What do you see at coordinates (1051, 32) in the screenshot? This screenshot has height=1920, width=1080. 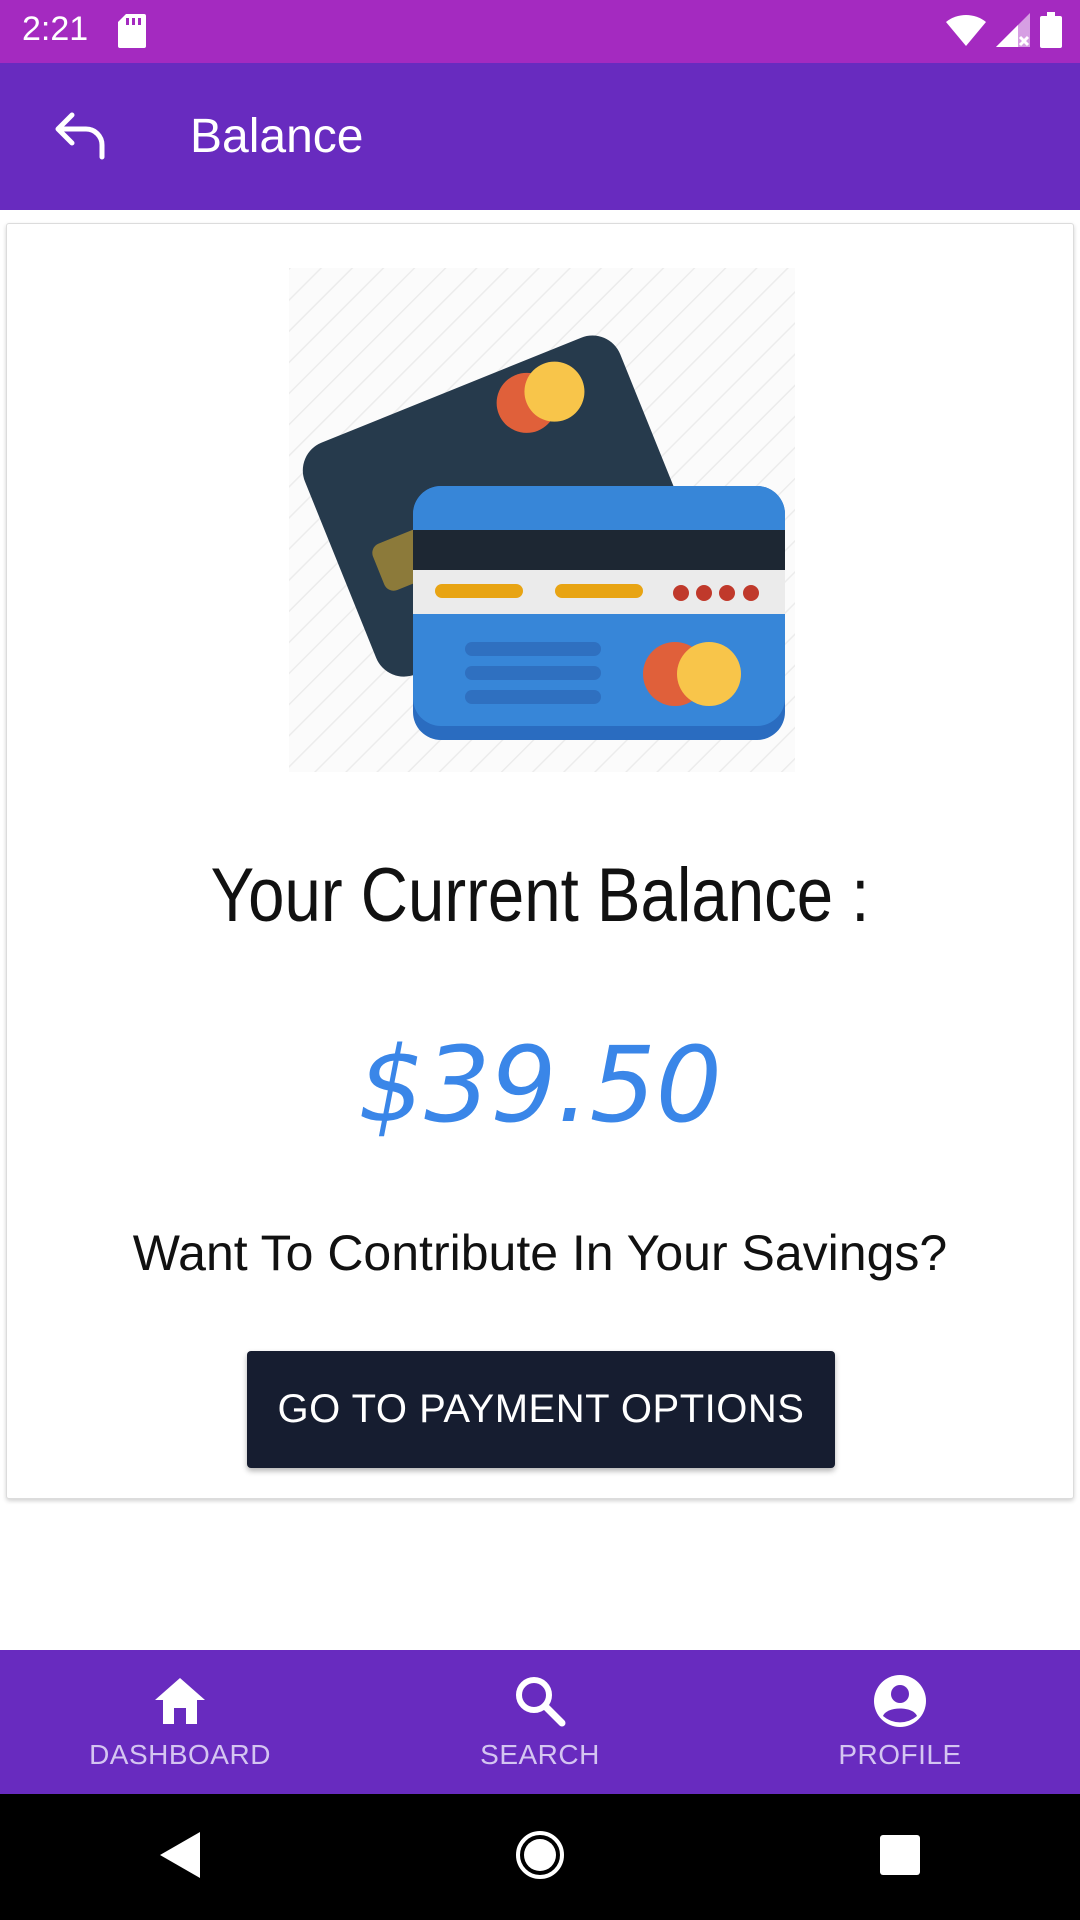 I see `battery-icon` at bounding box center [1051, 32].